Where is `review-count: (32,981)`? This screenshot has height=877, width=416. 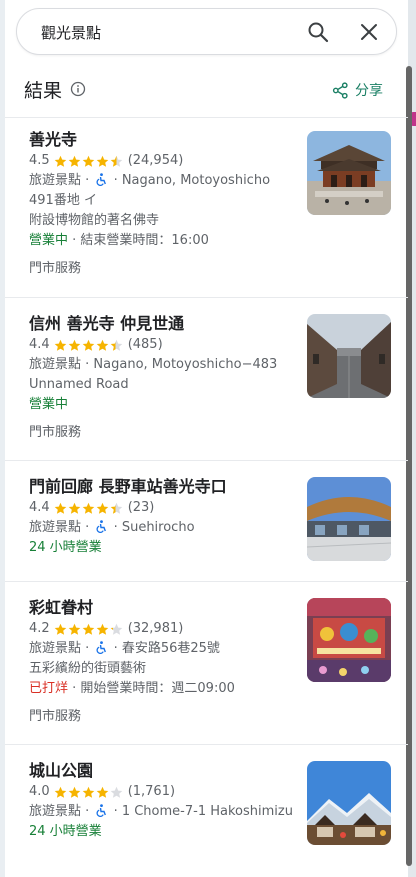
review-count: (32,981) is located at coordinates (156, 629).